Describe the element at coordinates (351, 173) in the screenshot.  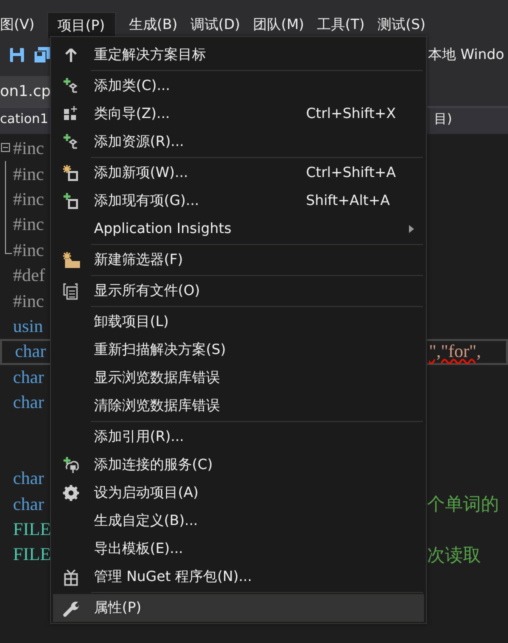
I see `shortcut-text: Ctrl+Shift+A` at that location.